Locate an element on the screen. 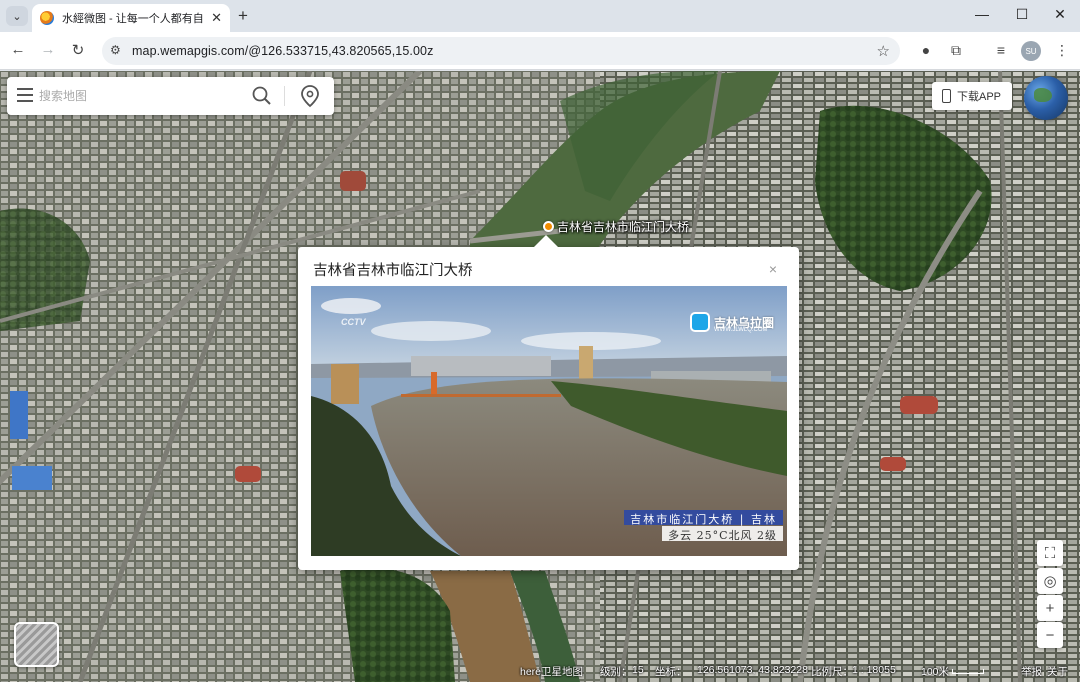 This screenshot has height=682, width=1080. coordinate-value: 126.561073, 43.823228 is located at coordinates (752, 670).